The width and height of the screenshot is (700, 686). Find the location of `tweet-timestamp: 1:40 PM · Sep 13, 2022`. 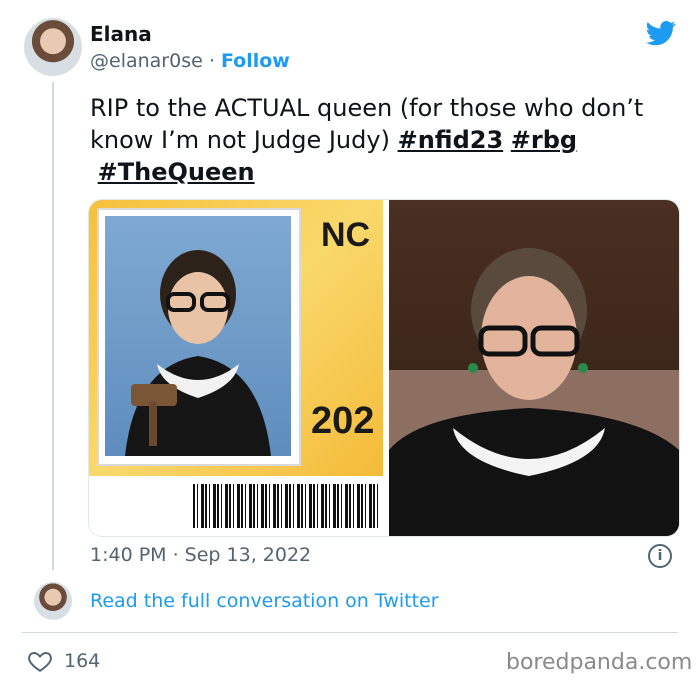

tweet-timestamp: 1:40 PM · Sep 13, 2022 is located at coordinates (200, 555).